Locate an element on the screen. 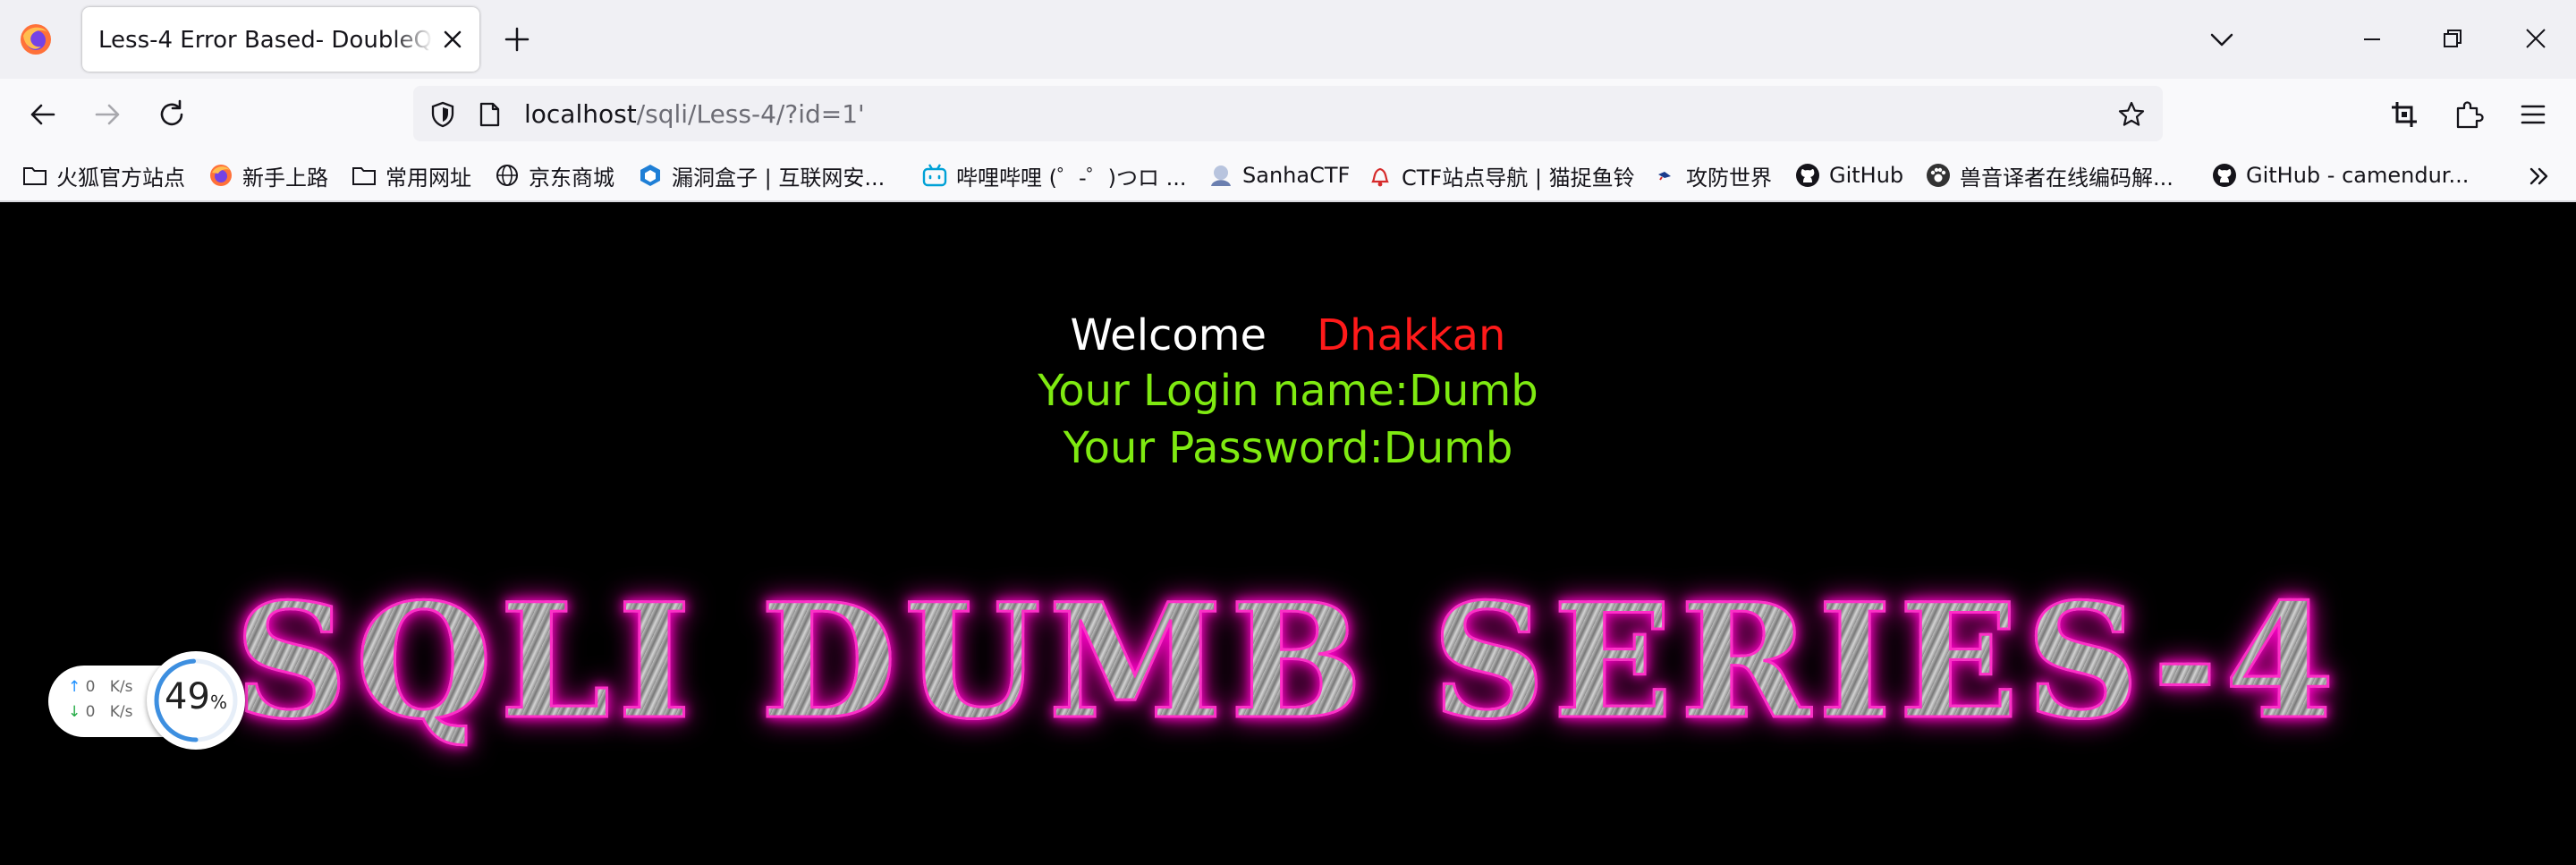  tab-title: Less-4 Error Based- DoubleQuotes- String is located at coordinates (265, 40).